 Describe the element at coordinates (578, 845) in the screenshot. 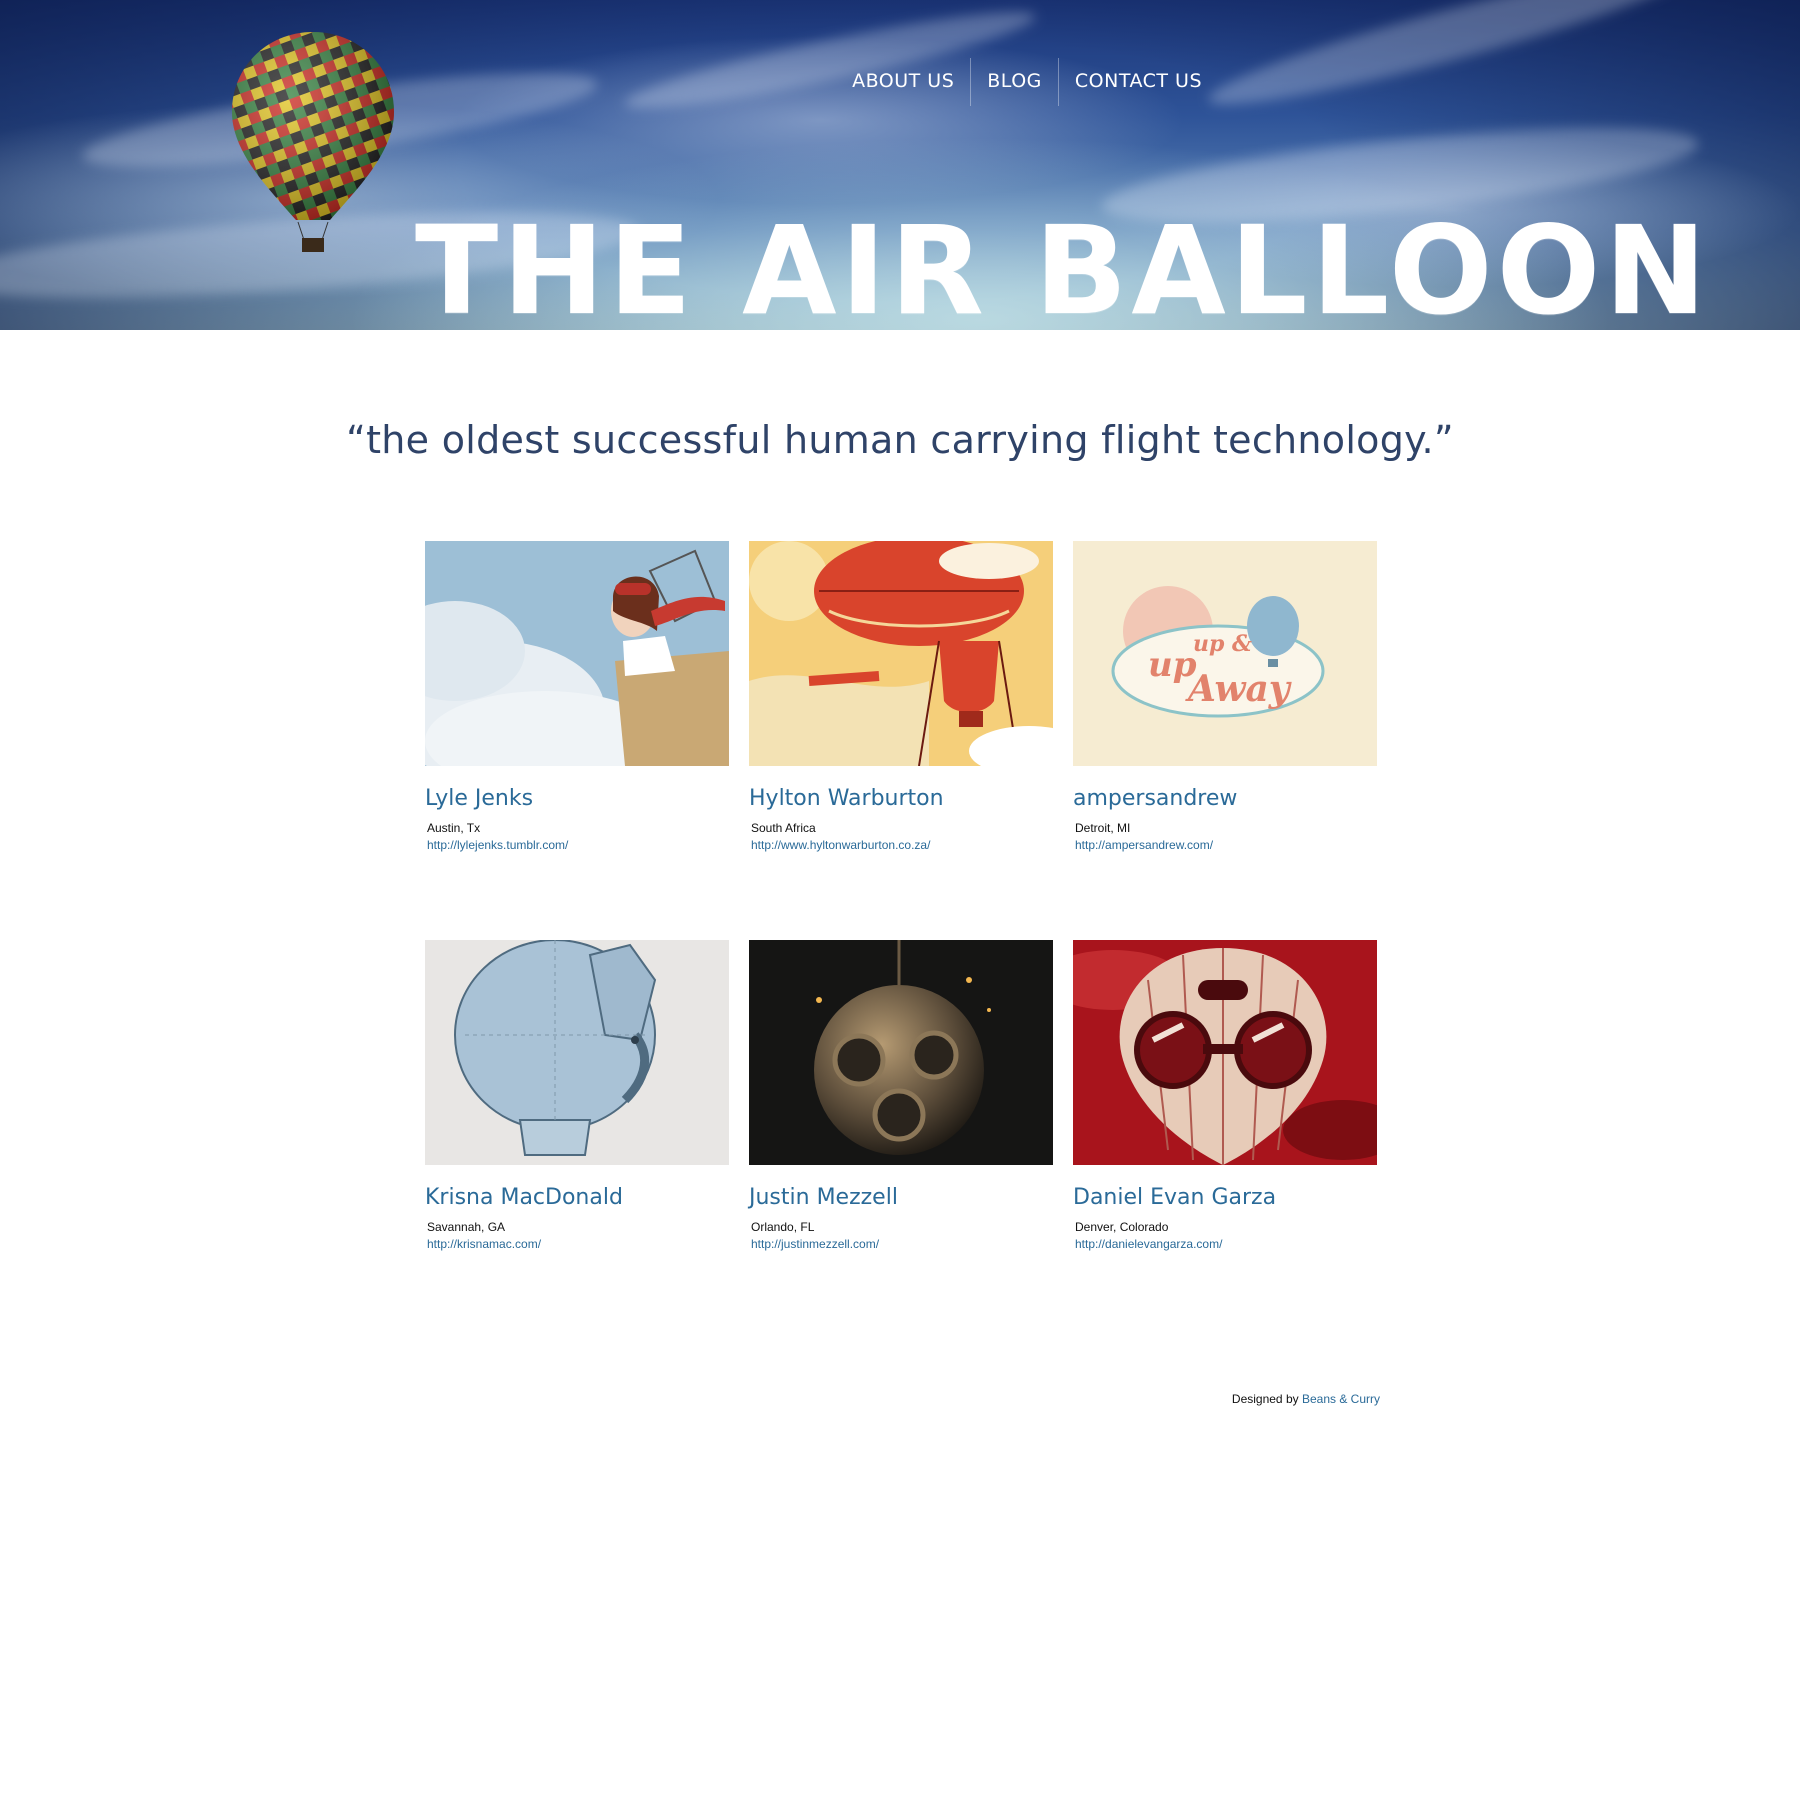

I see `artist-url-link: http://lylejenks.tumblr.com/` at that location.